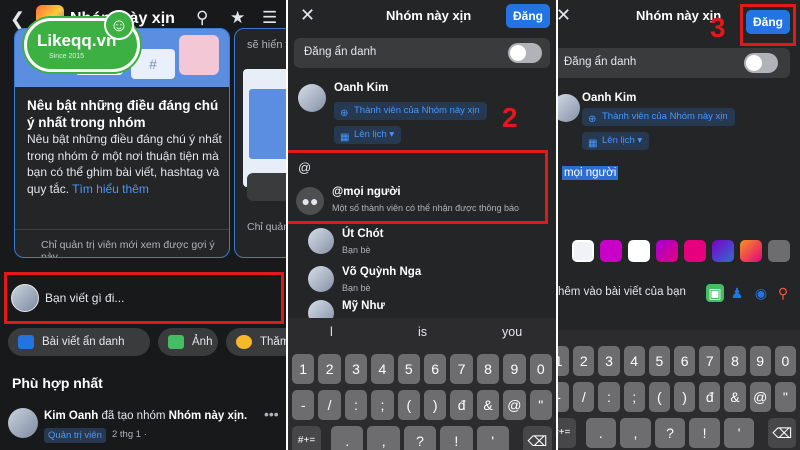 This screenshot has width=800, height=450. Describe the element at coordinates (640, 140) in the screenshot. I see `chevron-down-icon: ▾` at that location.